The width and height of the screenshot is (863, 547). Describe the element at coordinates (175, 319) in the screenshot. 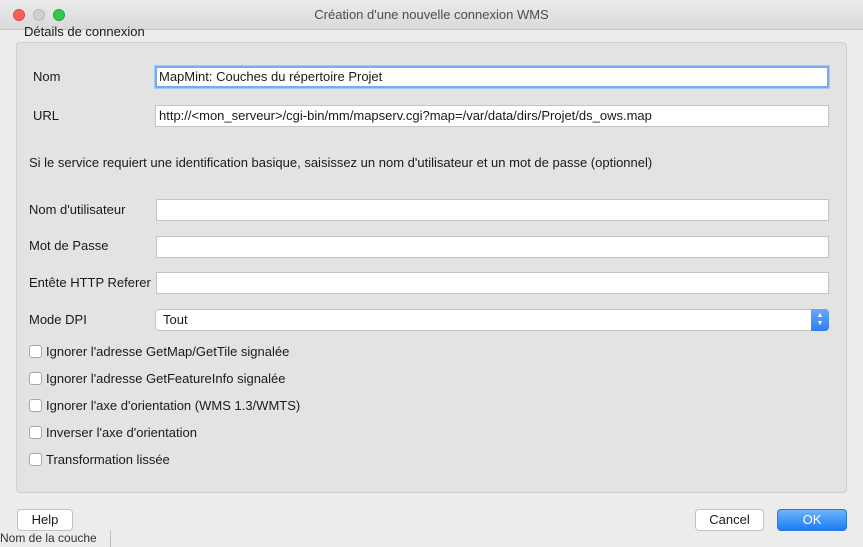

I see `dpi-mode-value: Tout` at that location.